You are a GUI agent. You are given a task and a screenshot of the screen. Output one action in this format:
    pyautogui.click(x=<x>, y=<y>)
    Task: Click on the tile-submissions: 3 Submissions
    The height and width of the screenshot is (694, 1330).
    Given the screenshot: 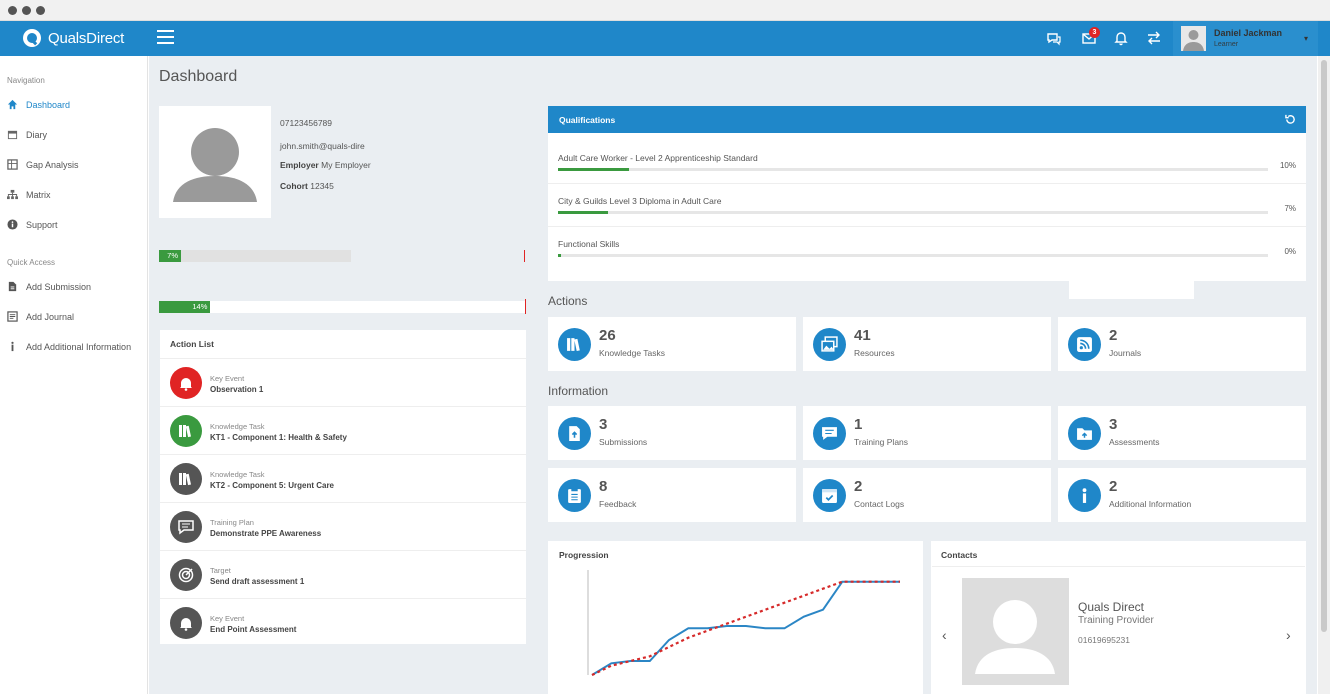 What is the action you would take?
    pyautogui.click(x=672, y=433)
    